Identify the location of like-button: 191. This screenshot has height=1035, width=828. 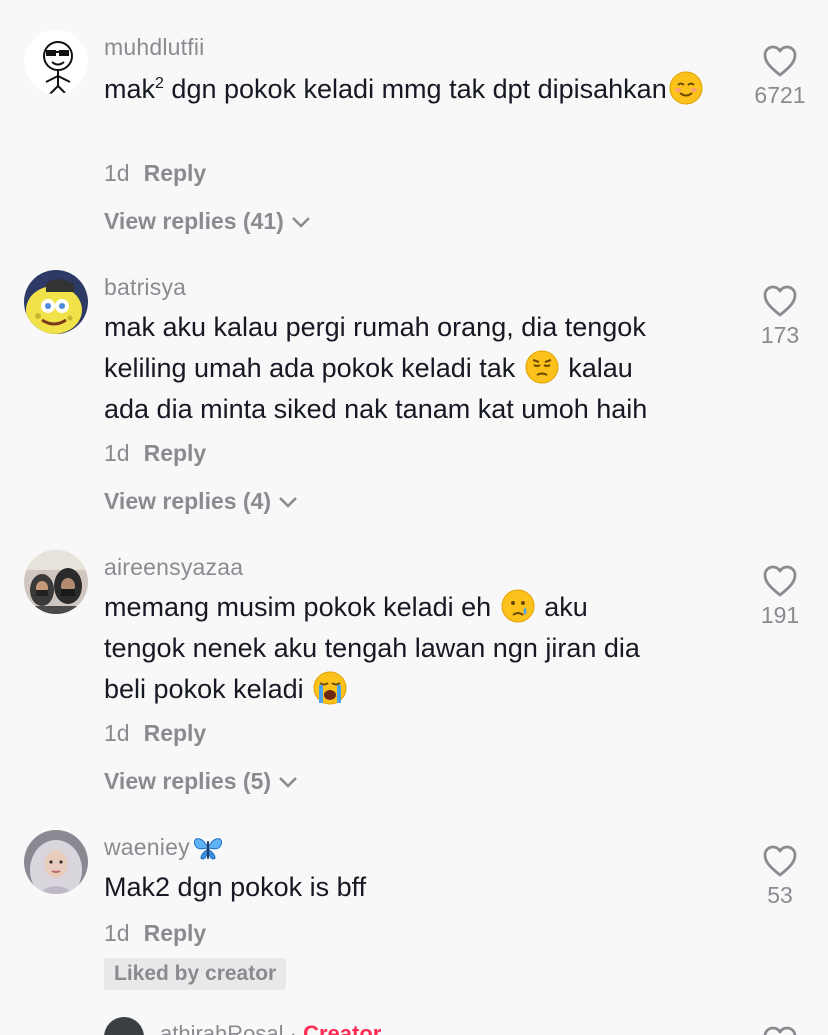
(780, 596).